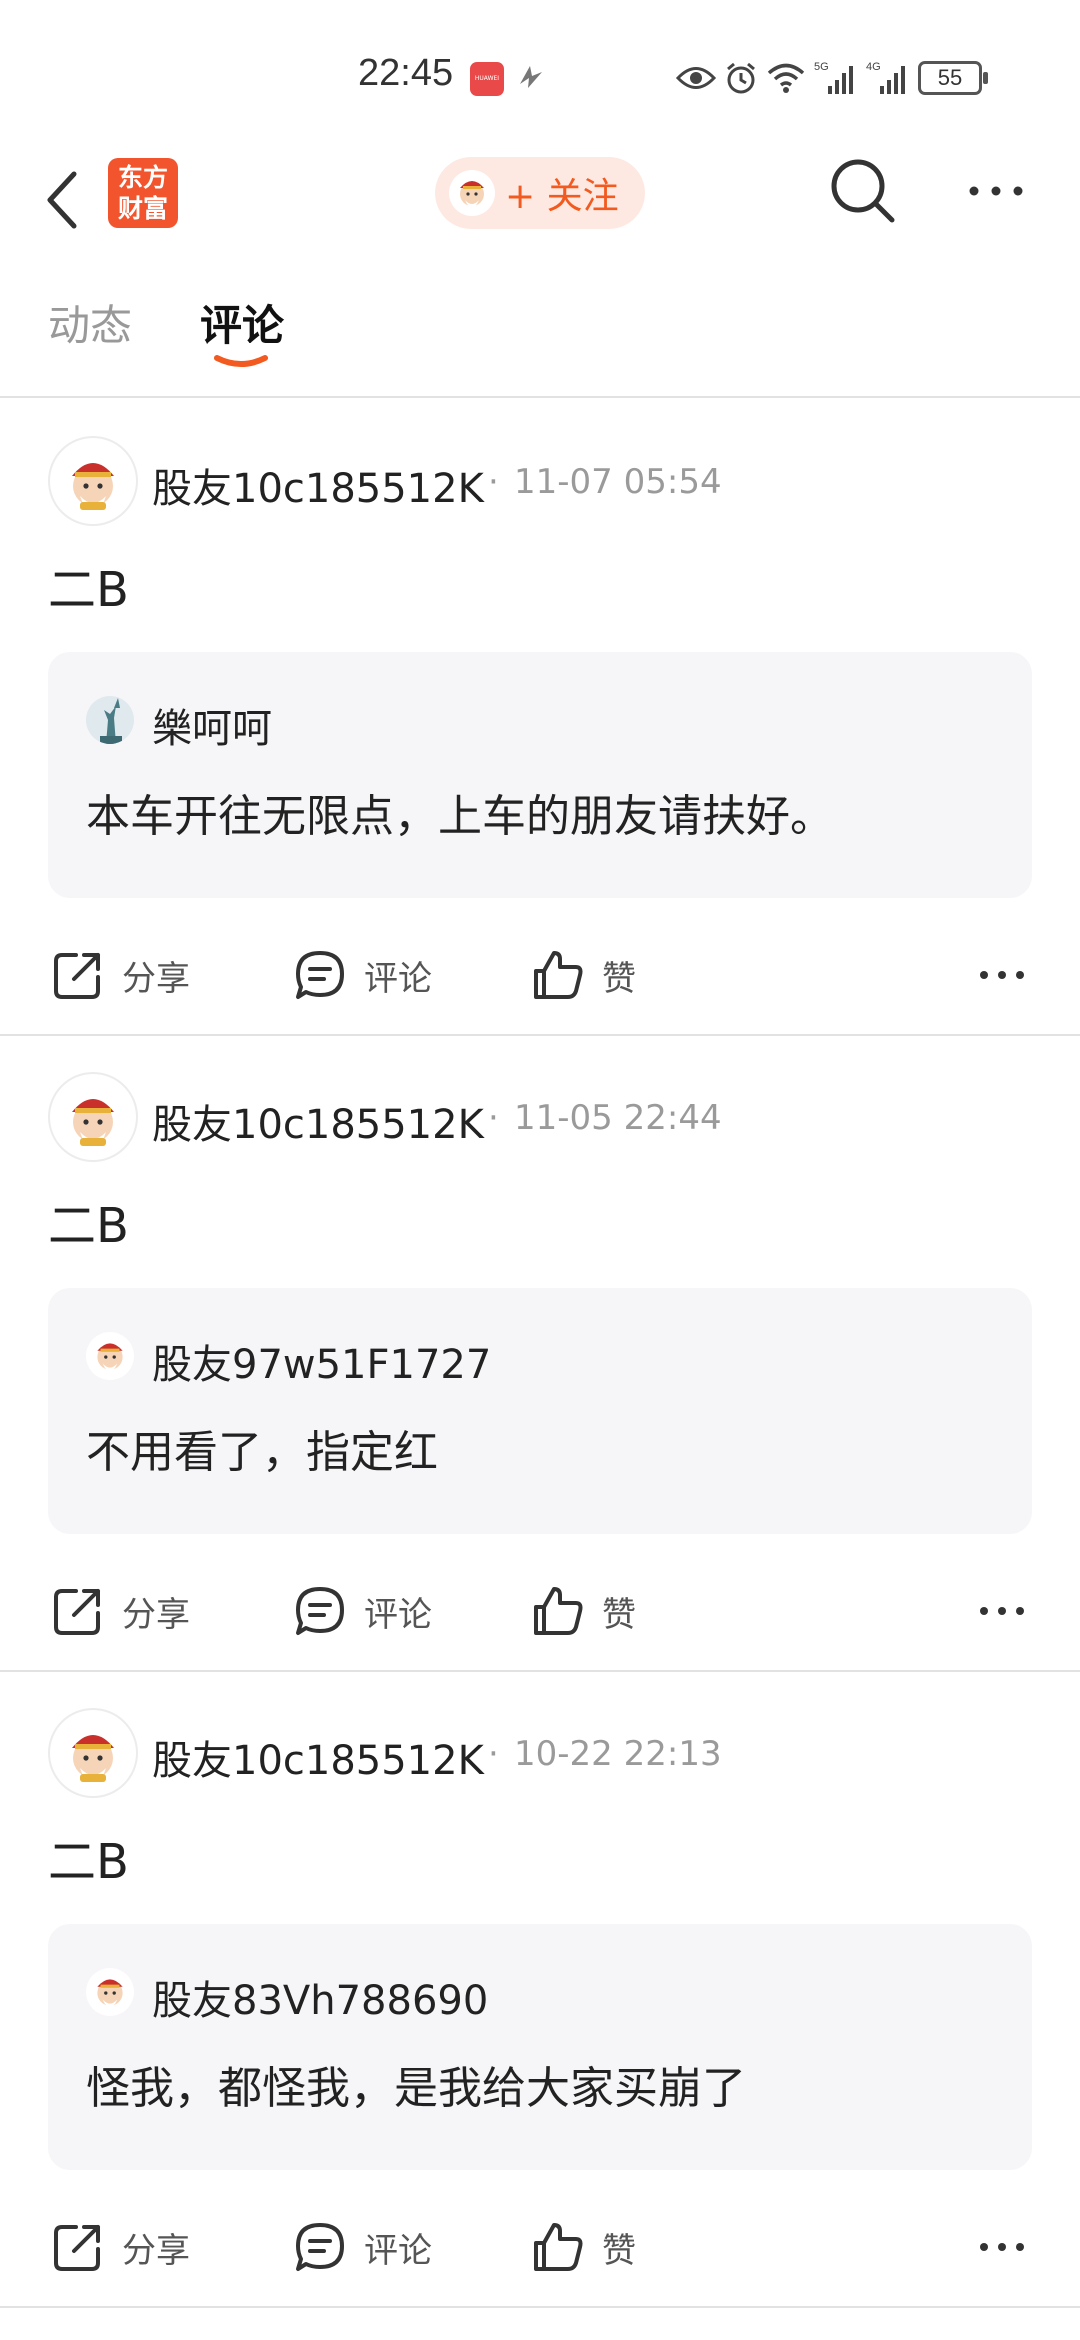 The height and width of the screenshot is (2340, 1080). Describe the element at coordinates (953, 78) in the screenshot. I see `battery-icon: 55` at that location.